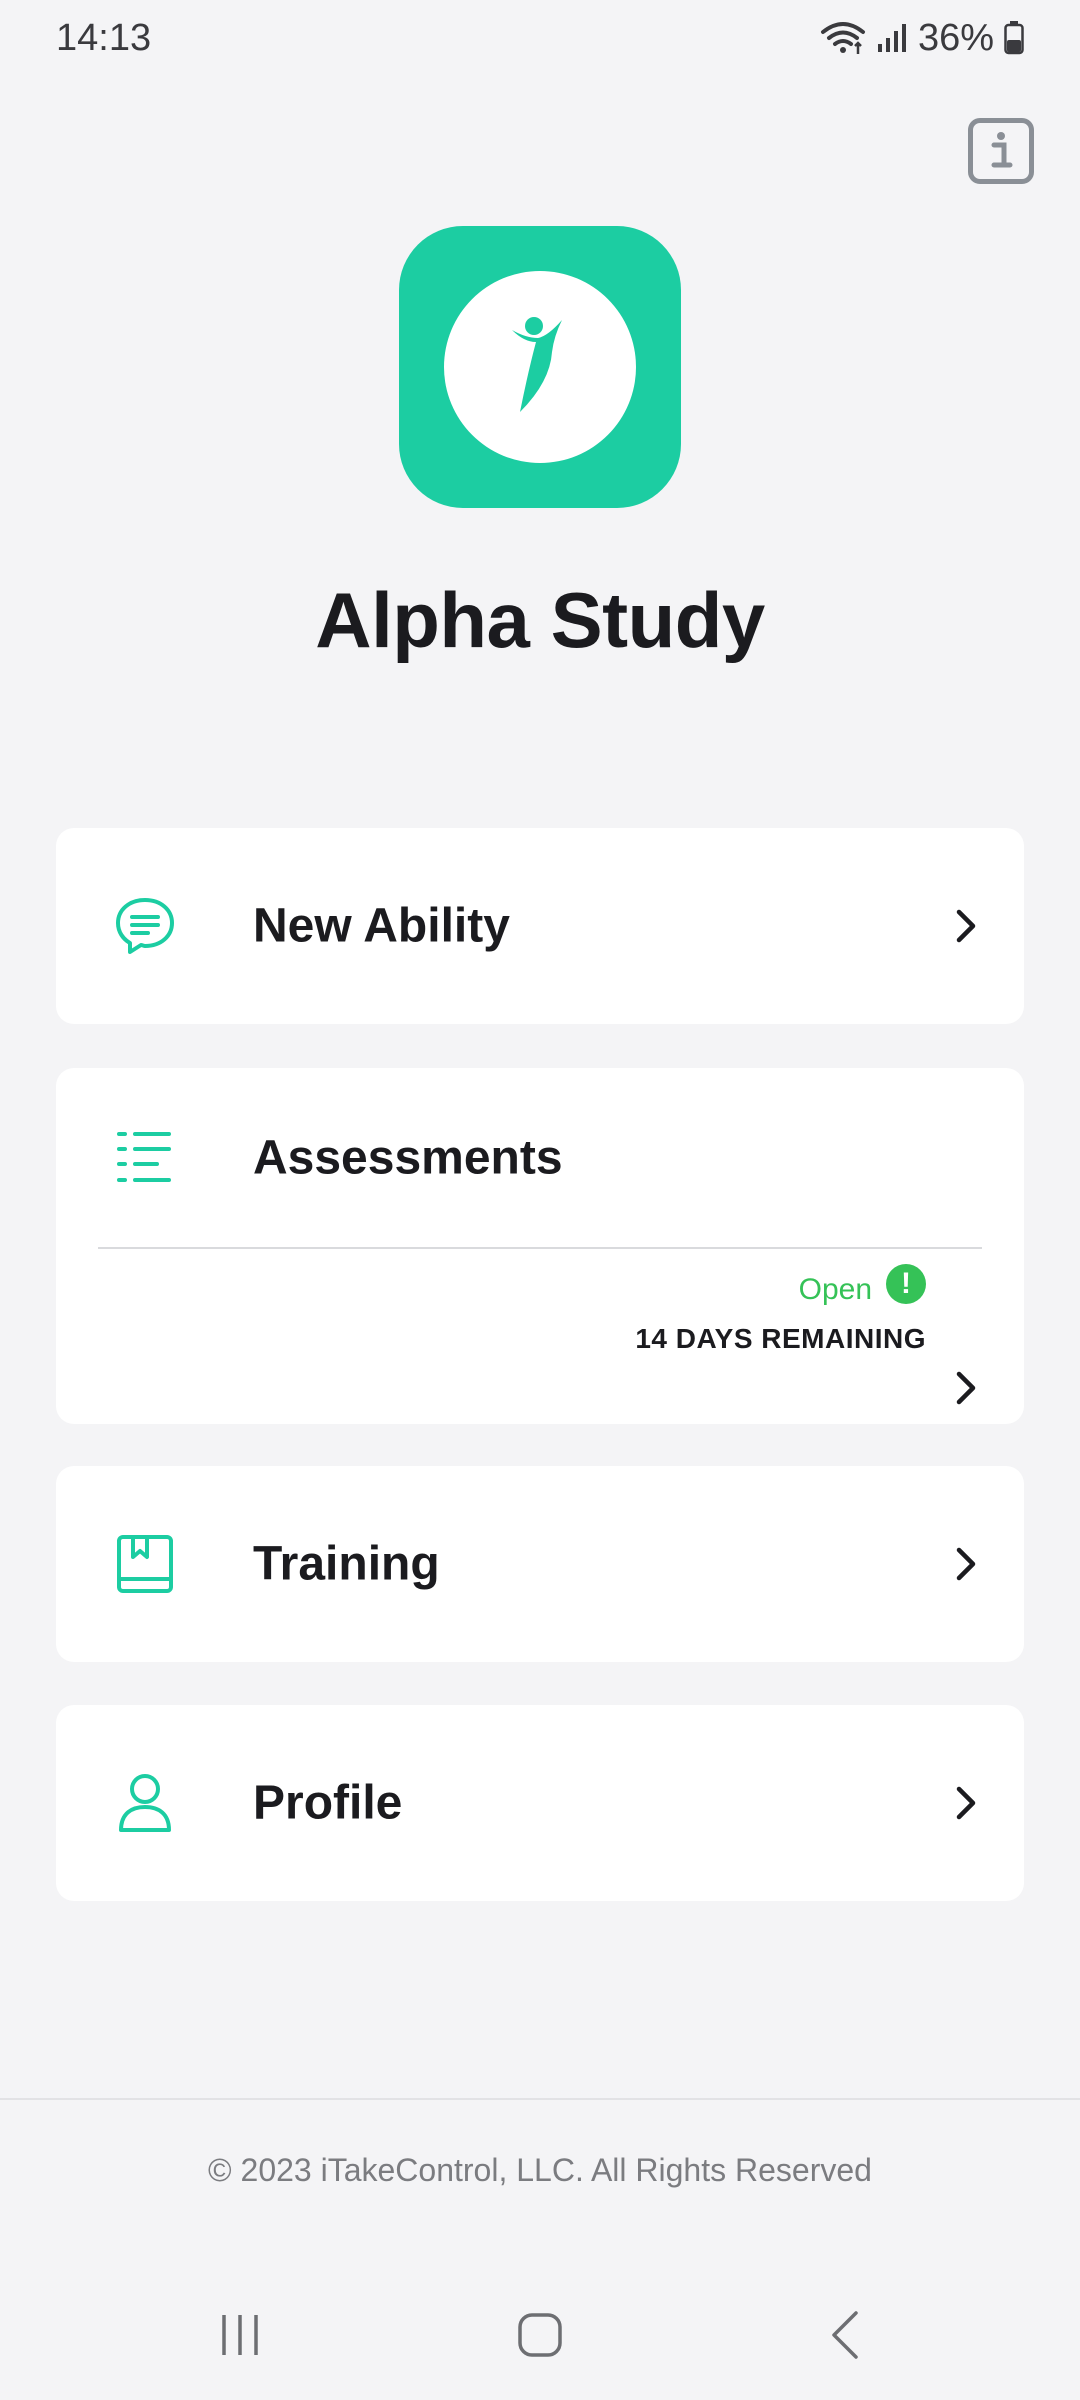 Image resolution: width=1080 pixels, height=2400 pixels. What do you see at coordinates (145, 926) in the screenshot?
I see `chat-bubble-icon` at bounding box center [145, 926].